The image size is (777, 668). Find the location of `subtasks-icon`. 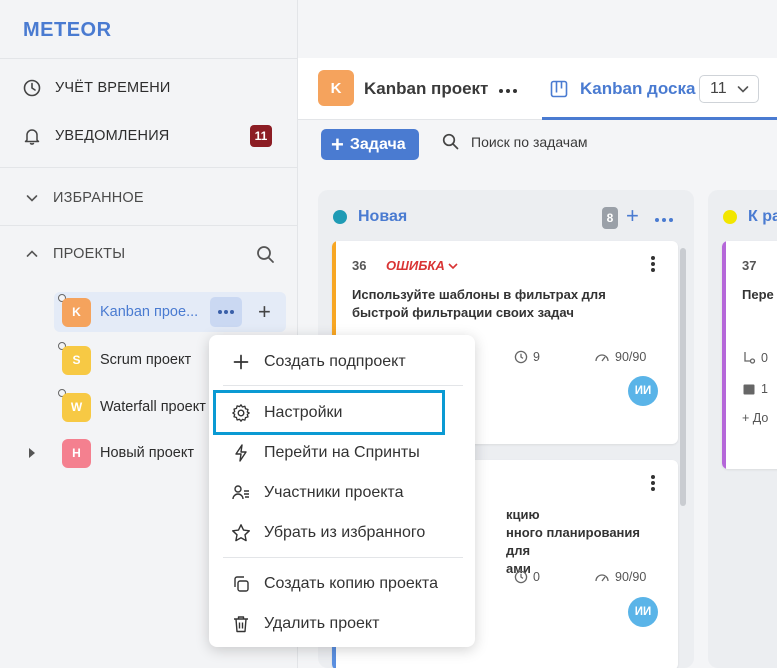

subtasks-icon is located at coordinates (750, 358).